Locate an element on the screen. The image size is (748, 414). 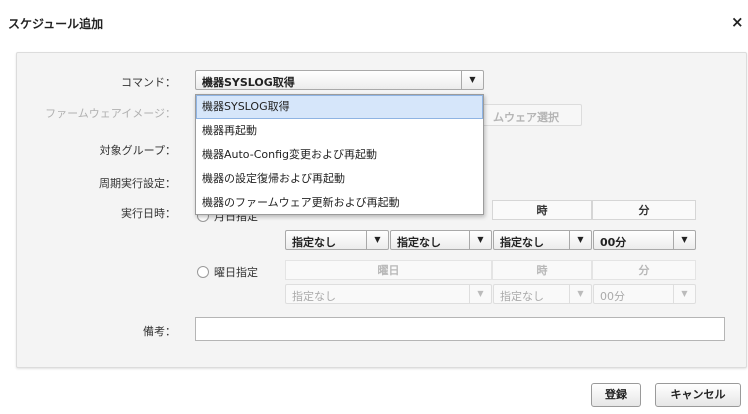
dropdown-option-syslog: 機器SYSLOG取得 is located at coordinates (339, 107).